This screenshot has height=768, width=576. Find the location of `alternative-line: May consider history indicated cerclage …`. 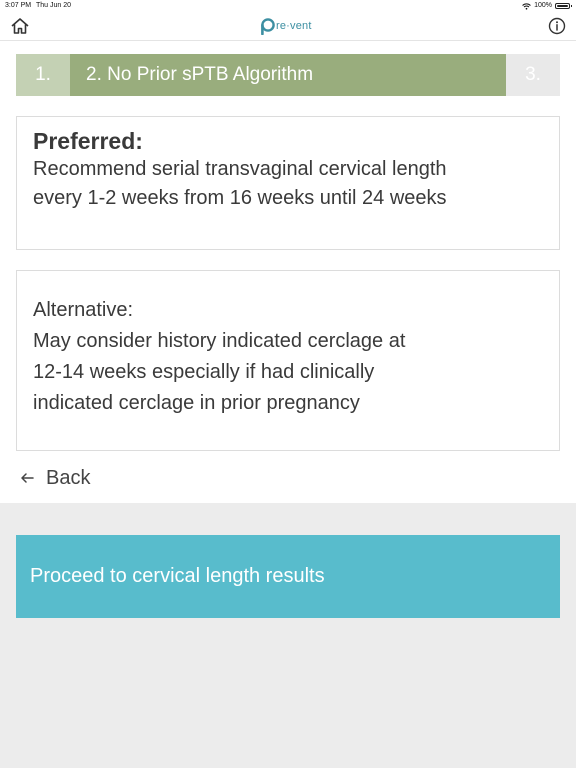

alternative-line: May consider history indicated cerclage … is located at coordinates (219, 341).